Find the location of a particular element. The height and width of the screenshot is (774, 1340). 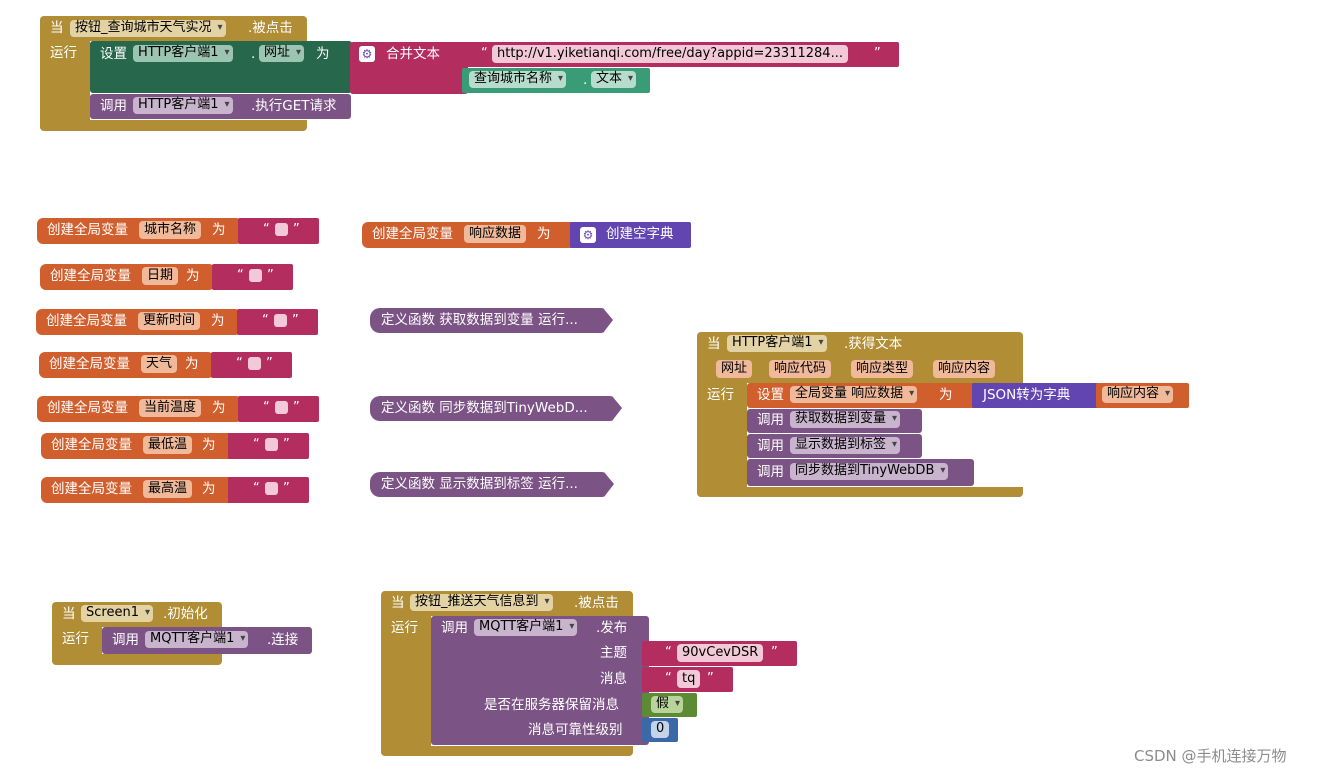

publish-label: .发布 is located at coordinates (612, 628).